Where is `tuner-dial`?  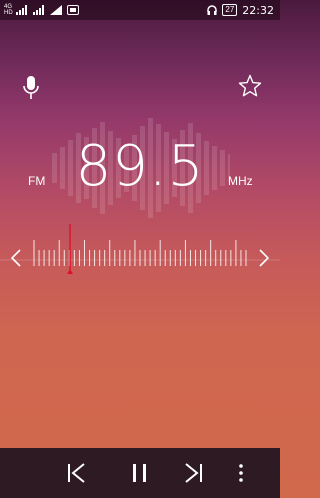 tuner-dial is located at coordinates (140, 250).